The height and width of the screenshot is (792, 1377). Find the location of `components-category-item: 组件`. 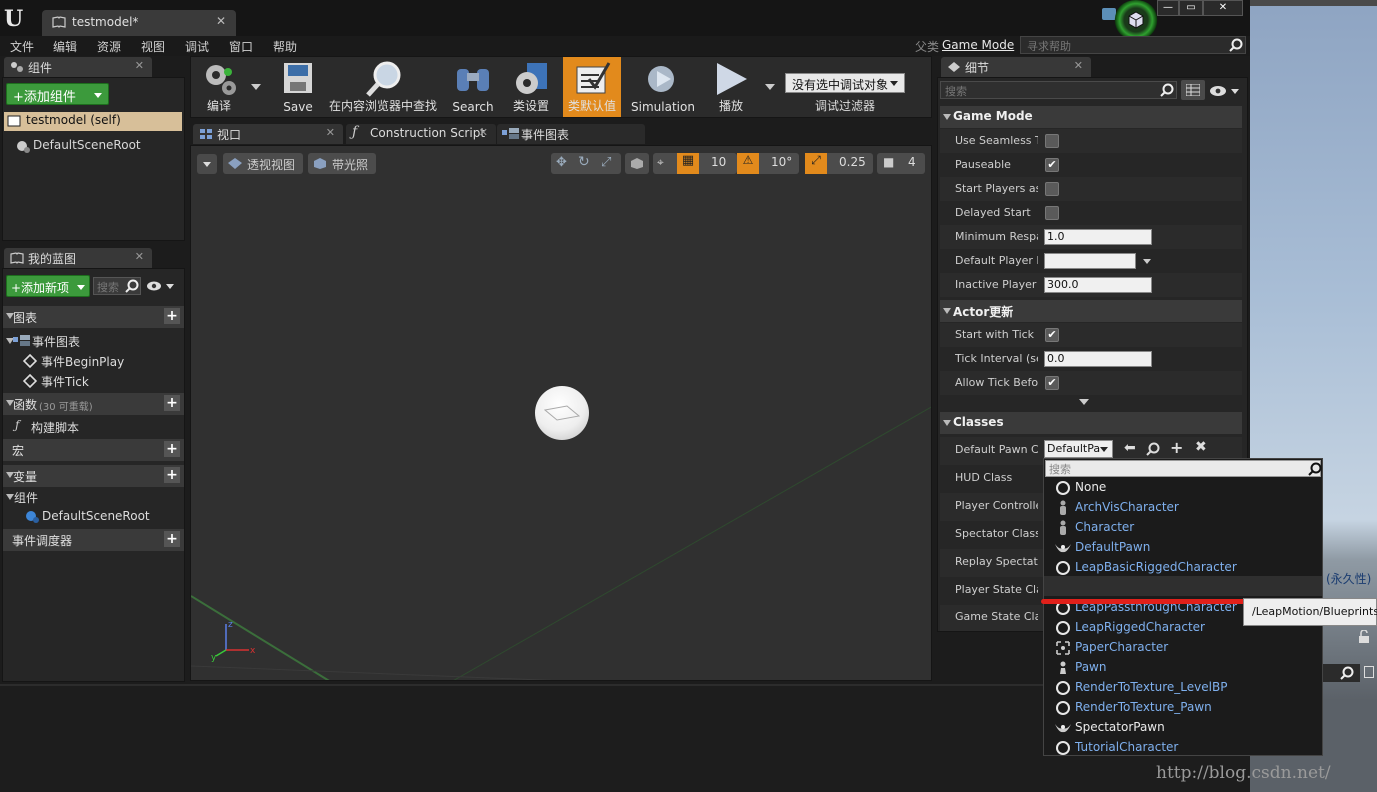

components-category-item: 组件 is located at coordinates (93, 497).